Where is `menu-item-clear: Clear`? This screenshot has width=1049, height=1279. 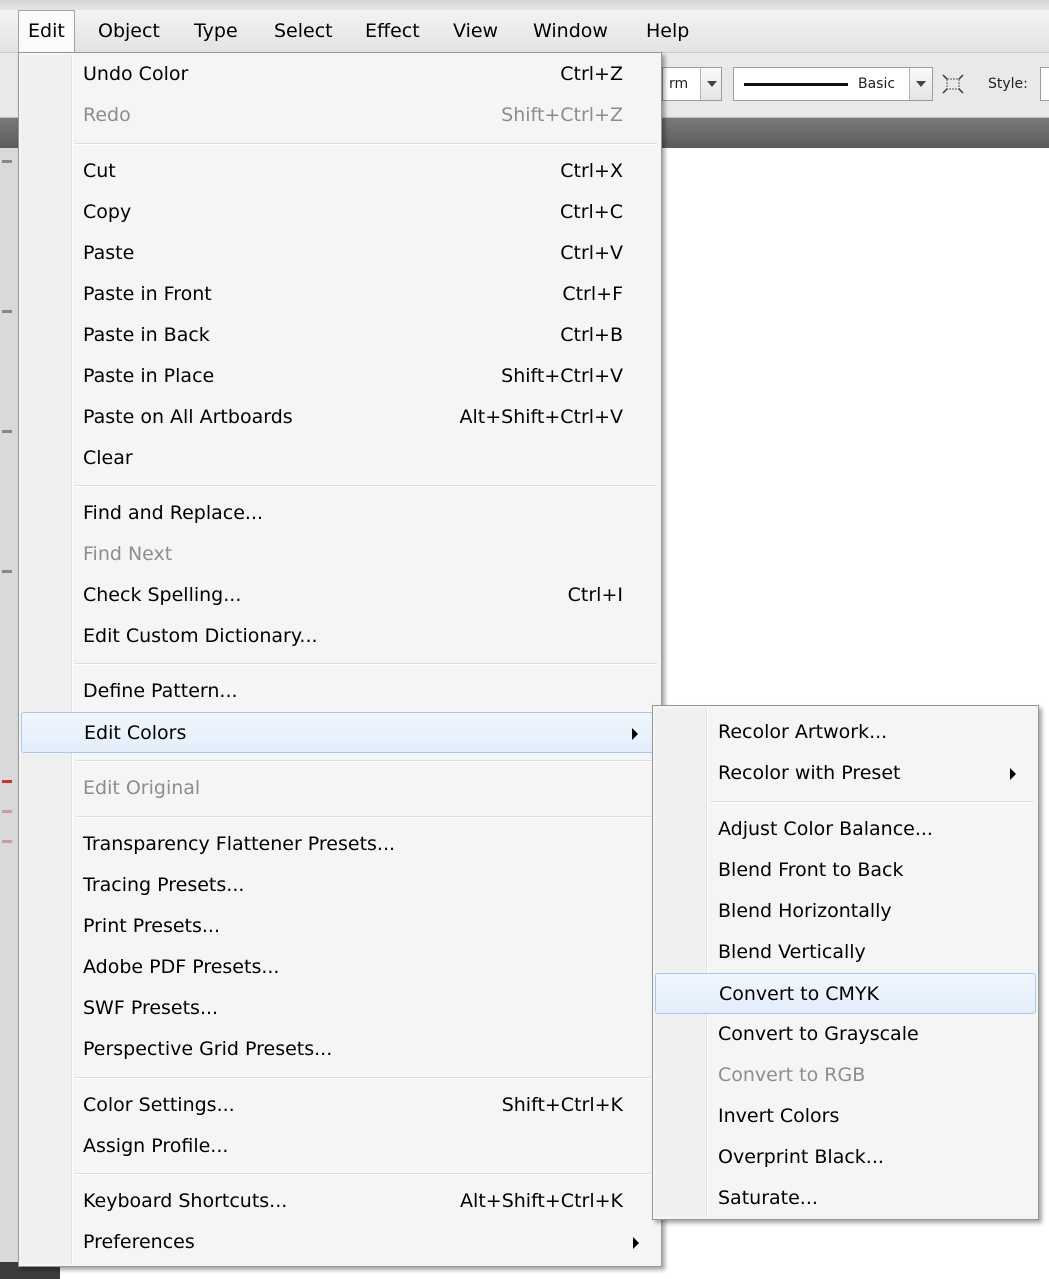
menu-item-clear: Clear is located at coordinates (340, 458).